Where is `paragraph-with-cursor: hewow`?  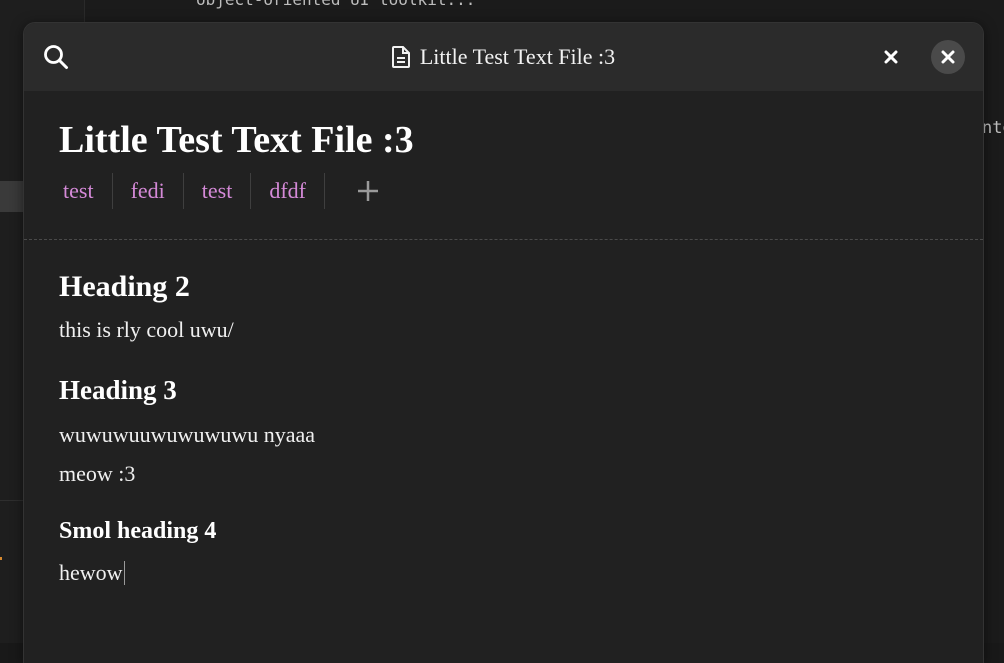 paragraph-with-cursor: hewow is located at coordinates (92, 573).